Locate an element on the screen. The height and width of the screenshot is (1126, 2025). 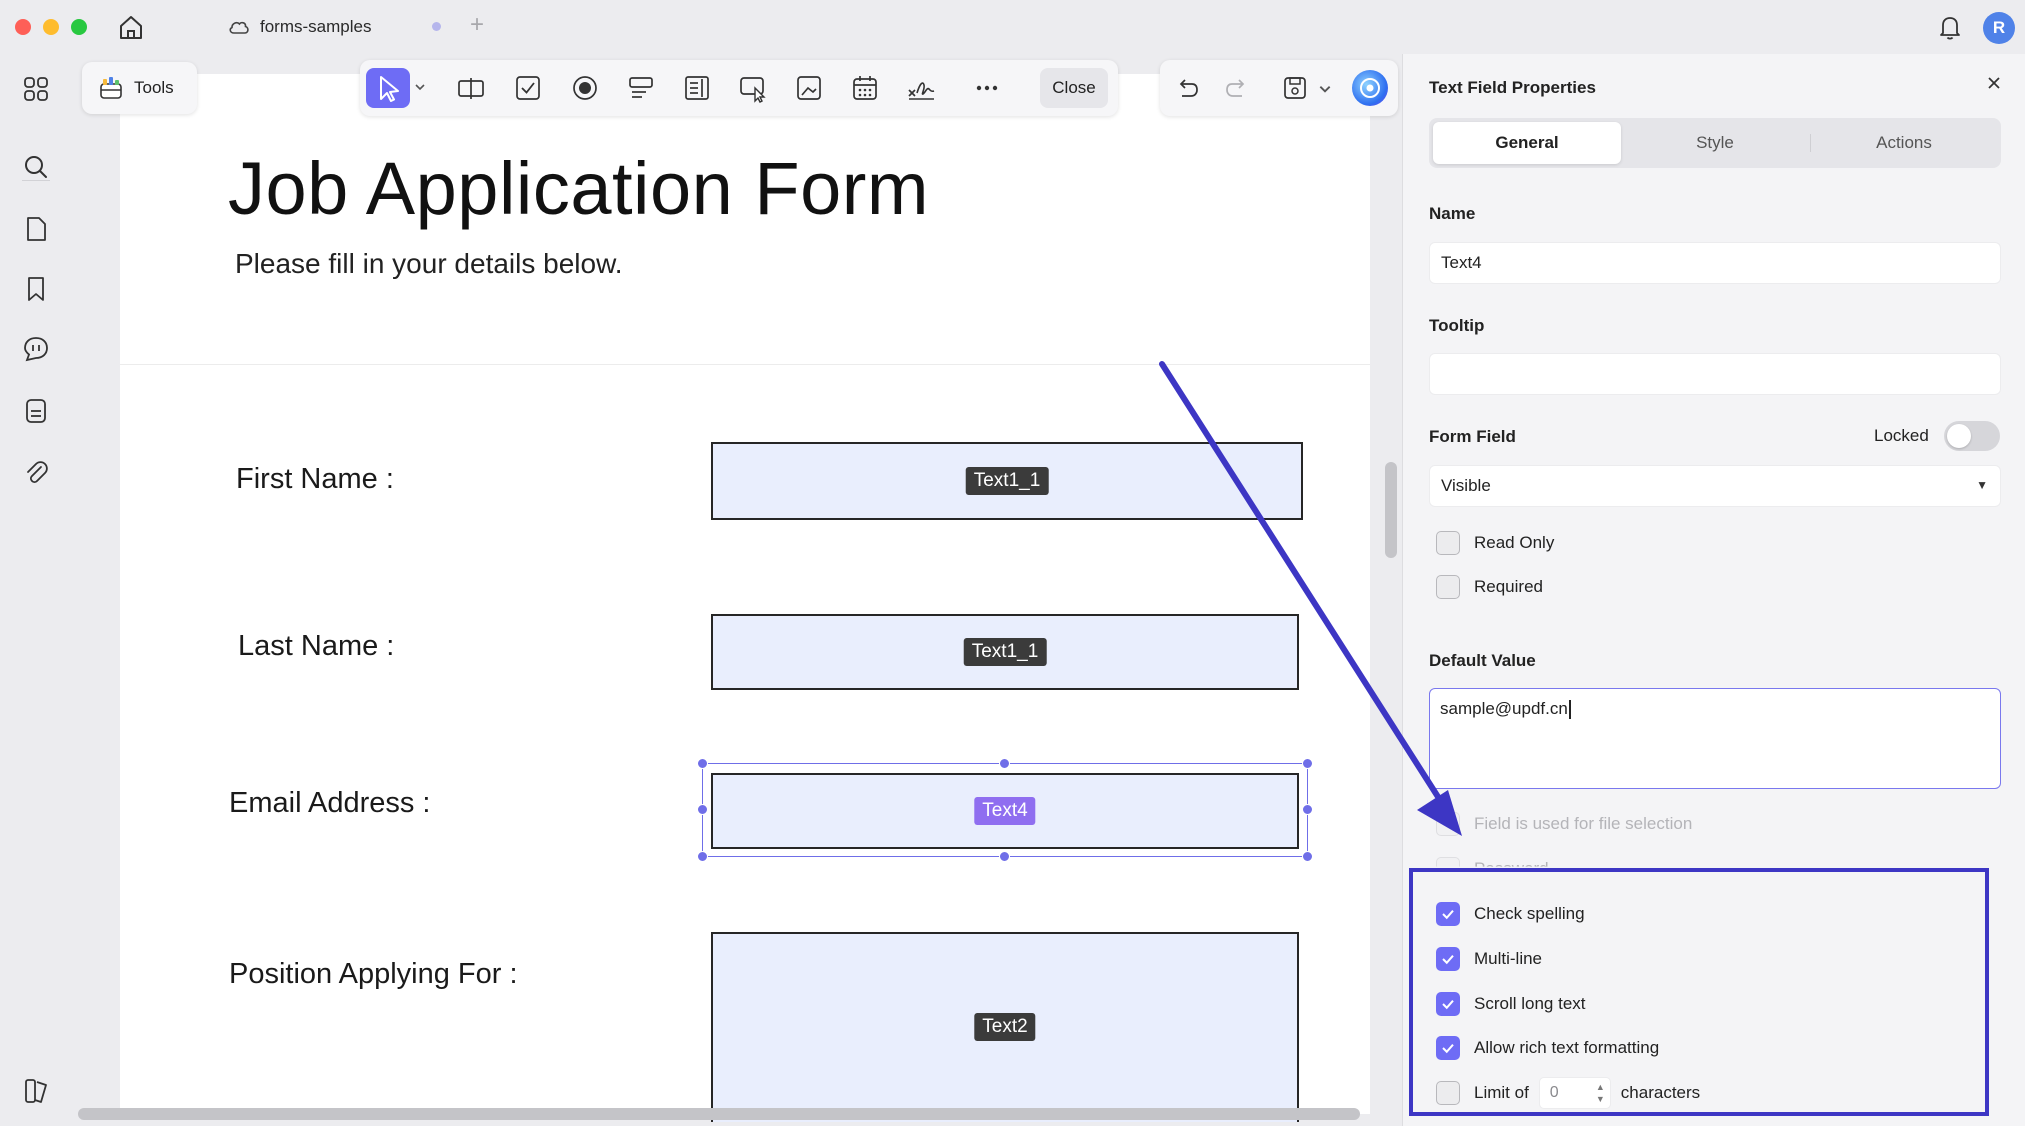
resize-handle-left is located at coordinates (702, 809).